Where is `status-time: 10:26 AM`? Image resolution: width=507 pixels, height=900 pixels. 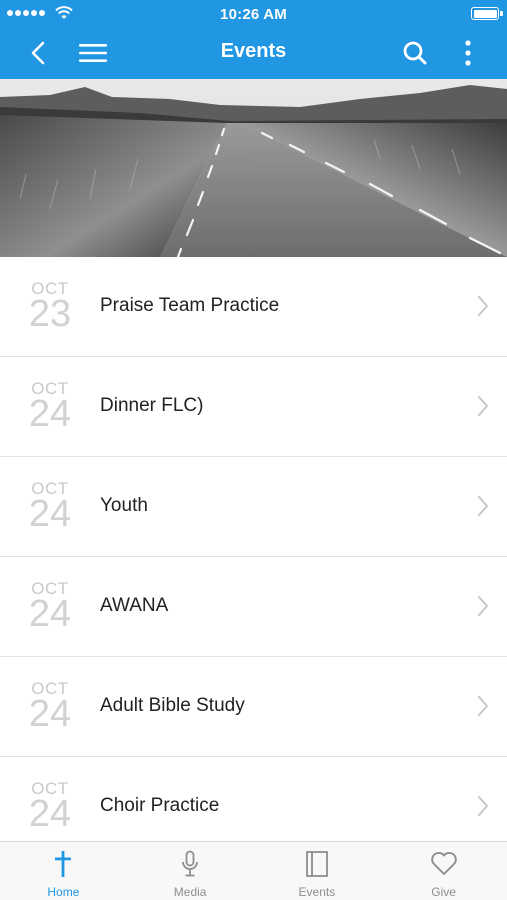 status-time: 10:26 AM is located at coordinates (253, 14).